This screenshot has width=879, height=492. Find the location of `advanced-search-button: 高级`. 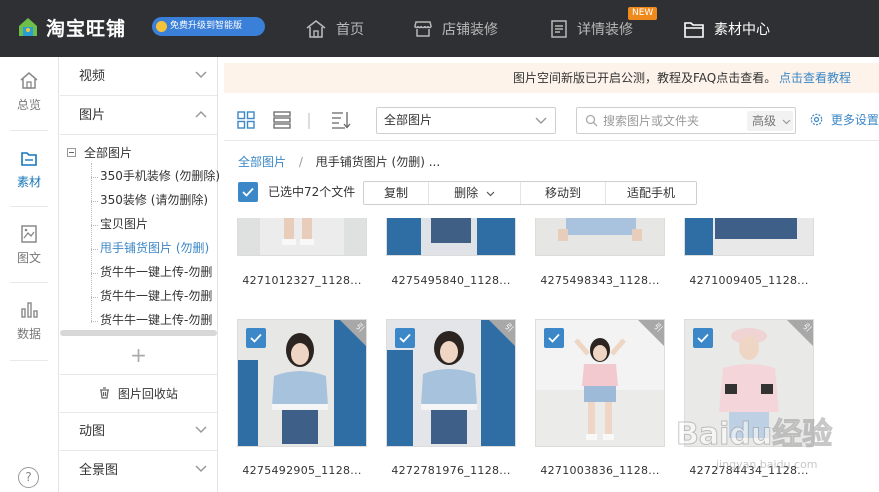

advanced-search-button: 高级 is located at coordinates (770, 121).